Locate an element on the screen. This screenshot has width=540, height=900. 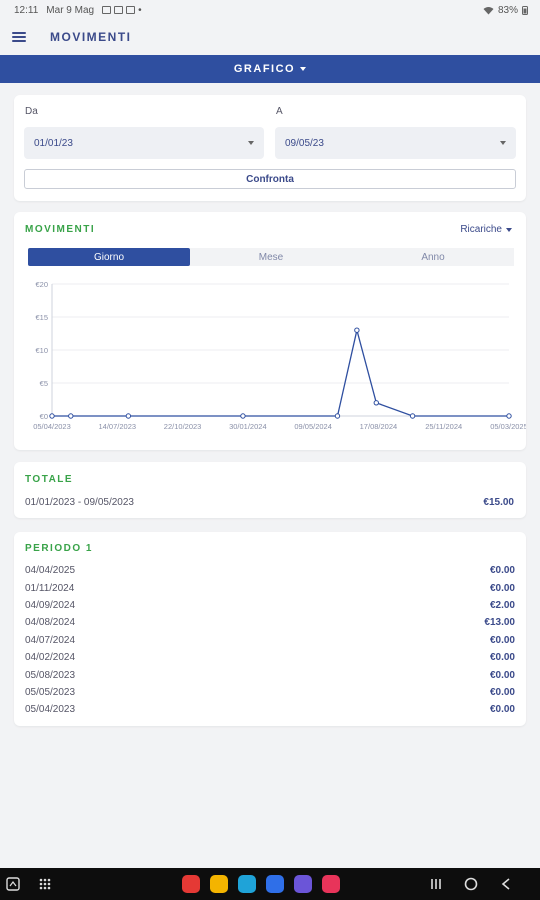
to-label: A is located at coordinates (279, 111).